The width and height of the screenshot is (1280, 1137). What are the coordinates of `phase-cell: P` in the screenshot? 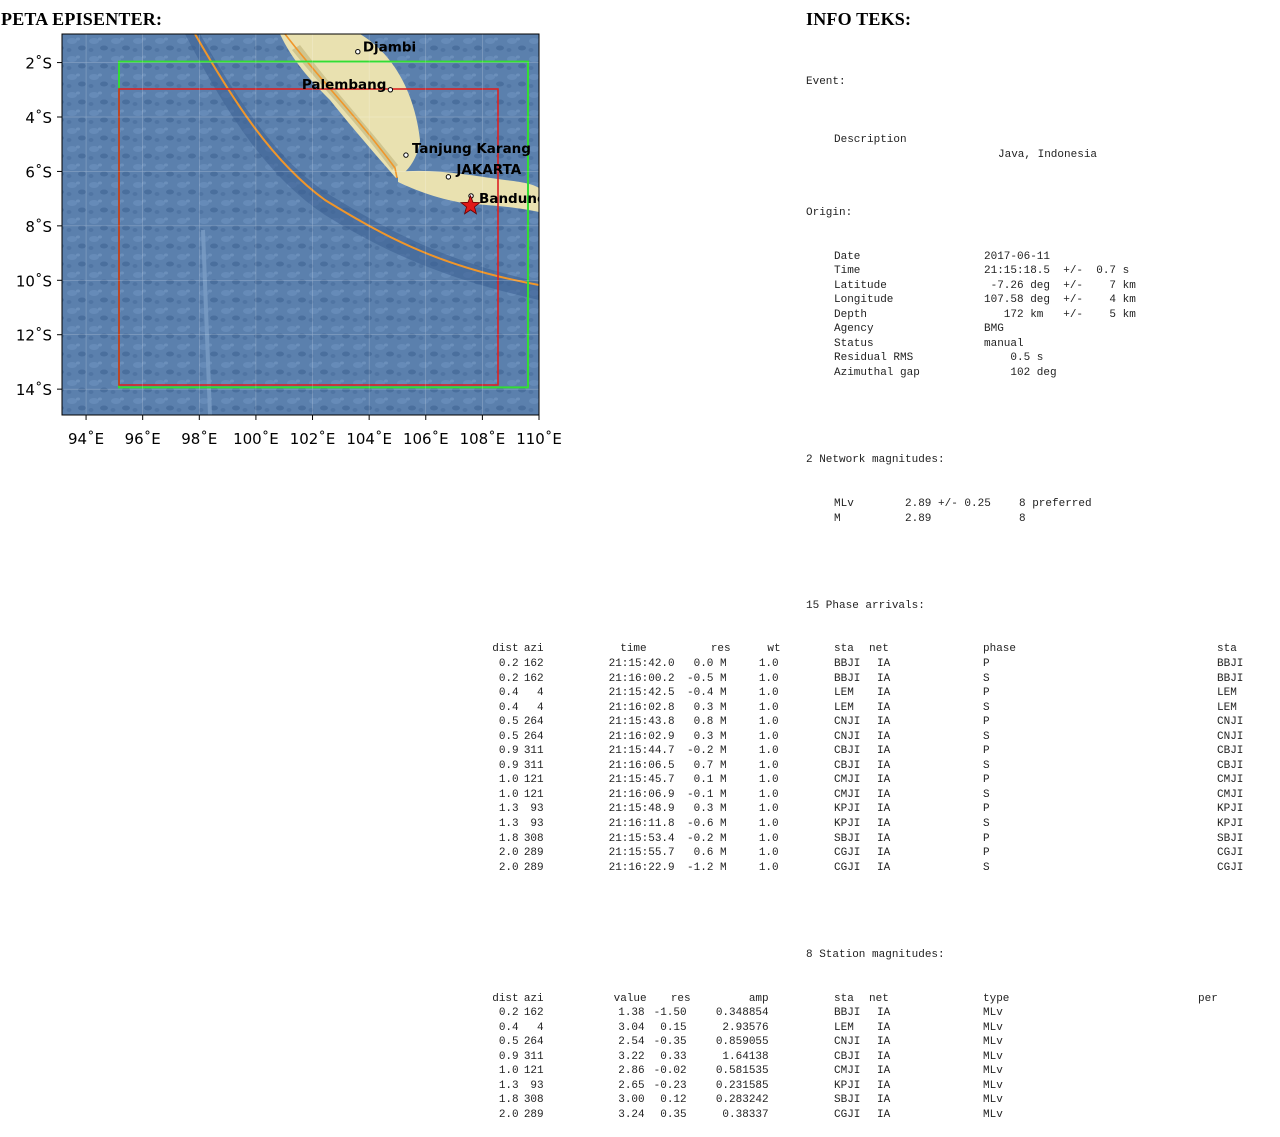 It's located at (986, 838).